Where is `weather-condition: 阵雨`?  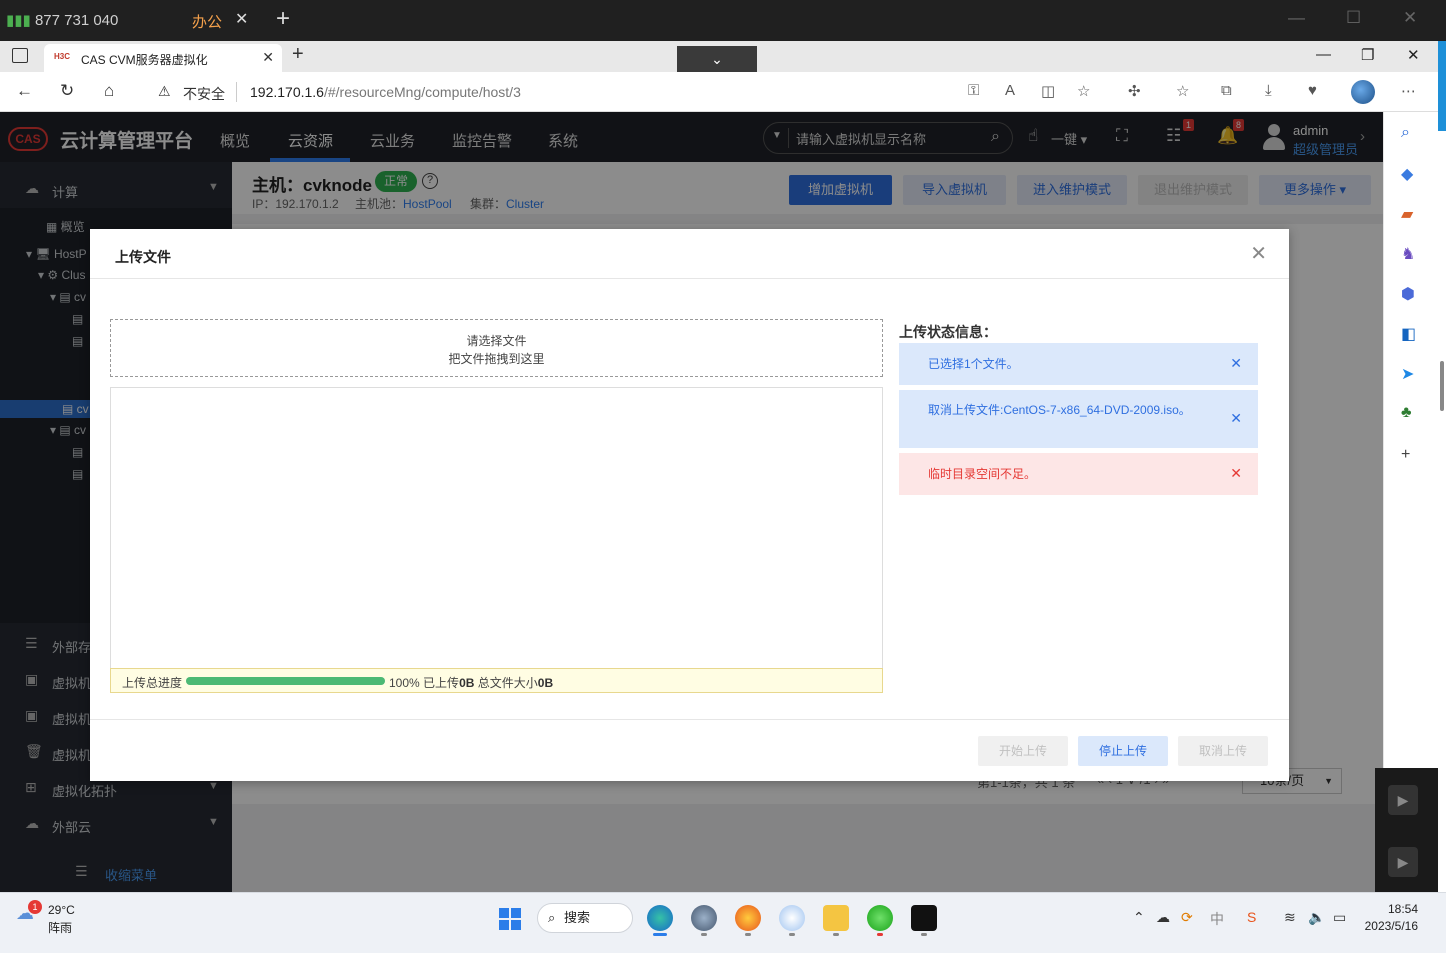
weather-condition: 阵雨 is located at coordinates (60, 927).